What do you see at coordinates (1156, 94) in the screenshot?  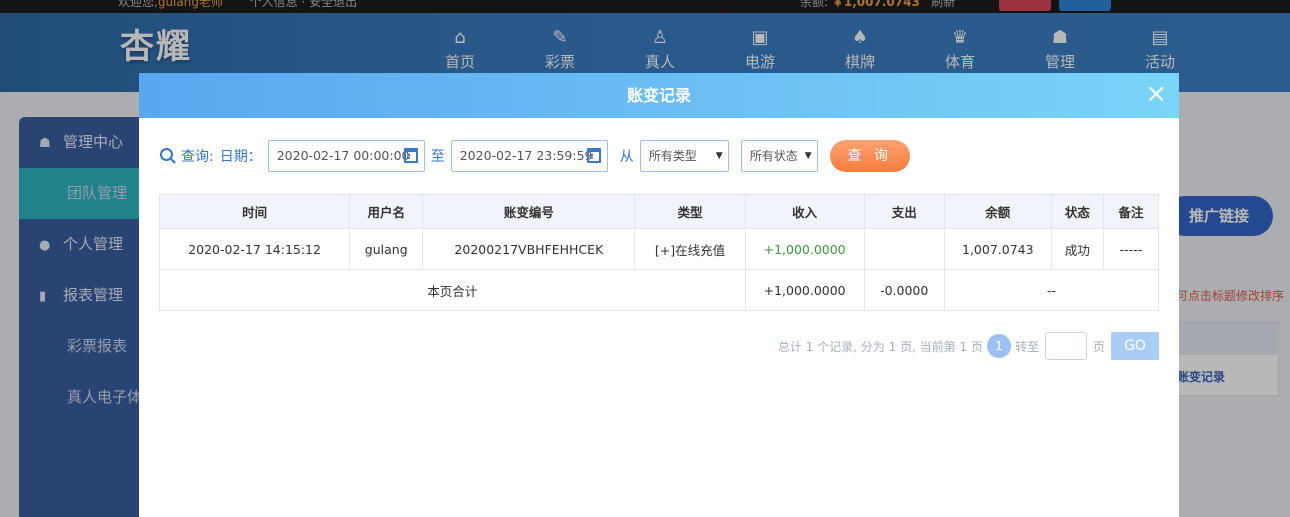 I see `close-icon: ×` at bounding box center [1156, 94].